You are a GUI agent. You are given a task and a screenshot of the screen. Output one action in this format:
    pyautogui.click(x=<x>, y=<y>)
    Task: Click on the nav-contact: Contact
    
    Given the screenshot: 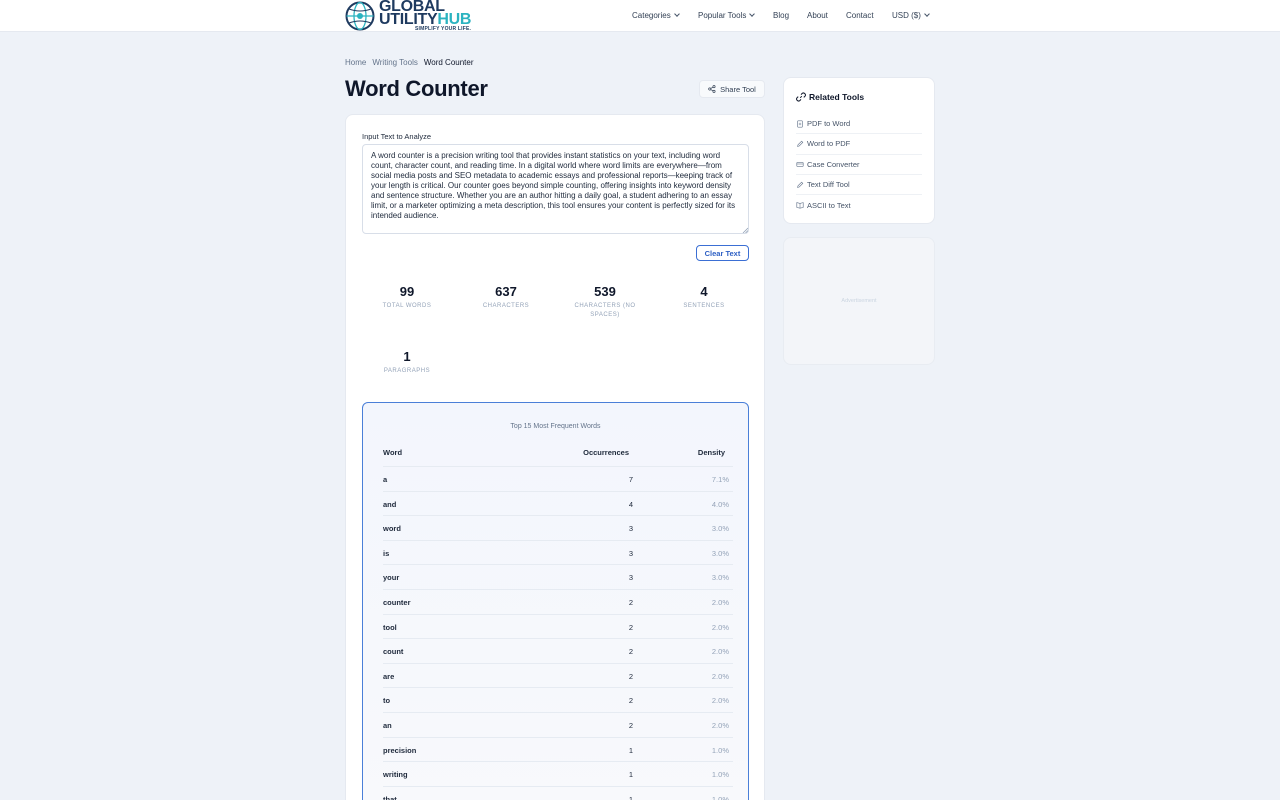 What is the action you would take?
    pyautogui.click(x=860, y=15)
    